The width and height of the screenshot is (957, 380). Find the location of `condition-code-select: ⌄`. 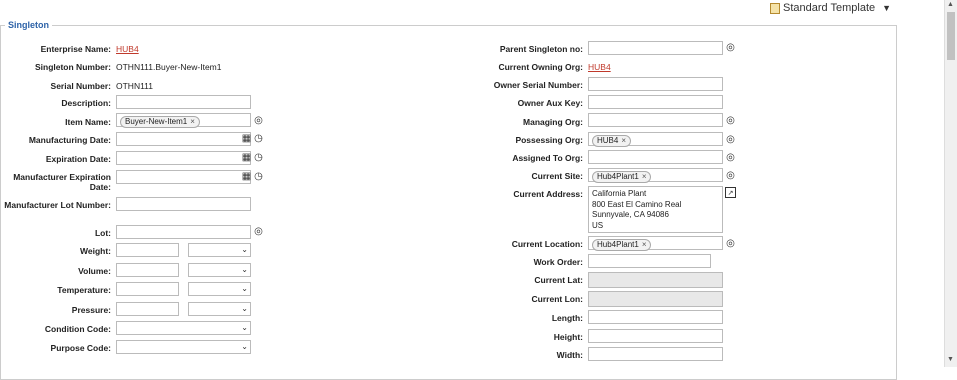

condition-code-select: ⌄ is located at coordinates (183, 328).